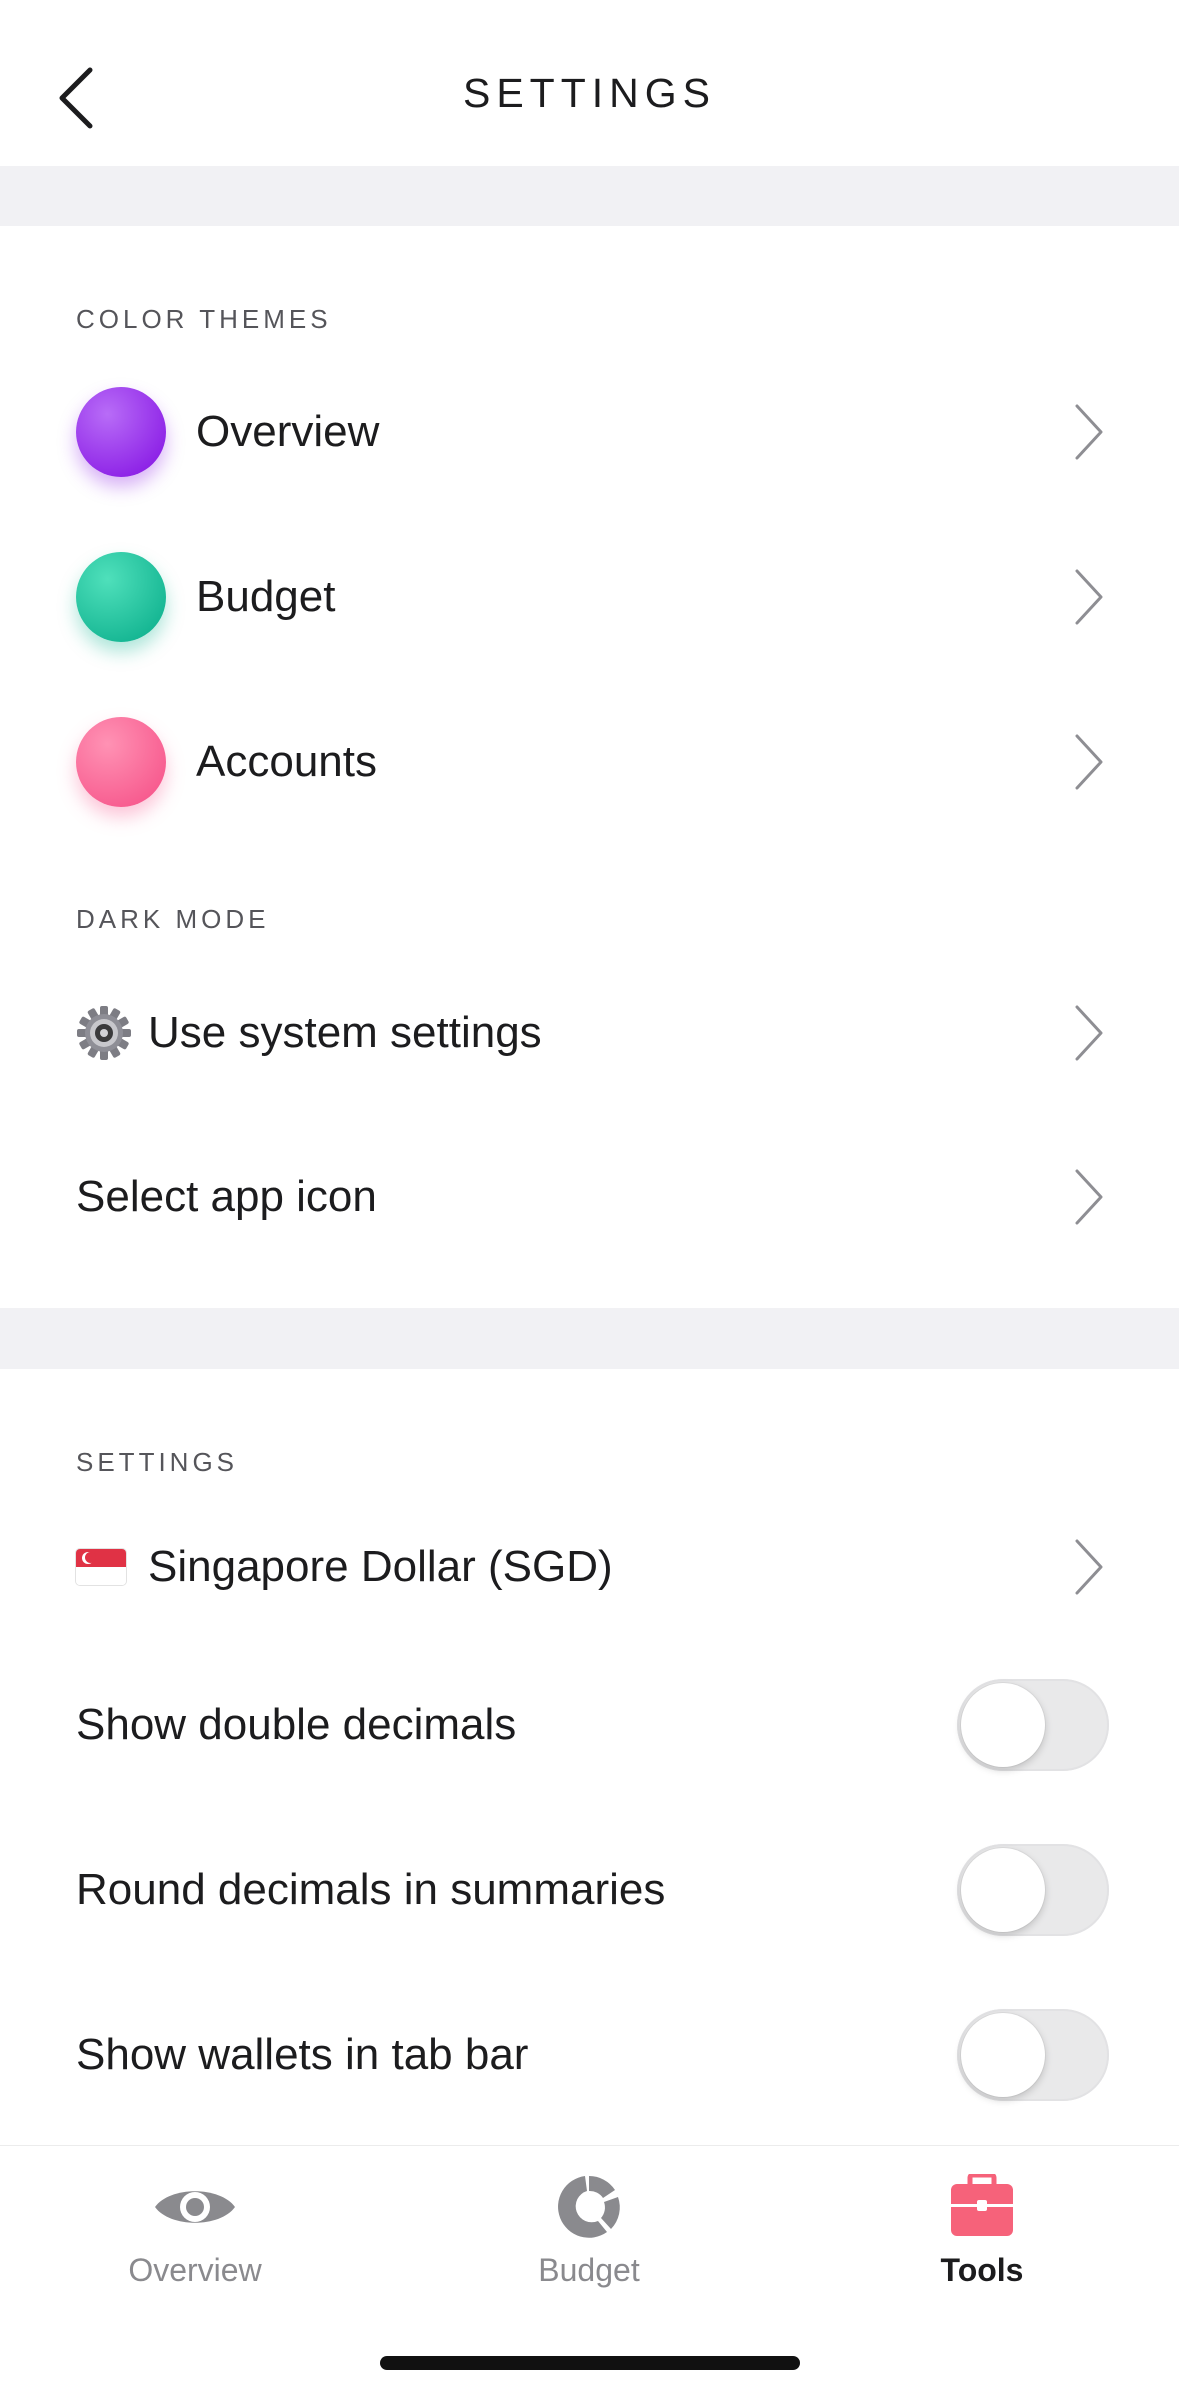 This screenshot has width=1179, height=2396. What do you see at coordinates (121, 597) in the screenshot?
I see `budget-color-swatch` at bounding box center [121, 597].